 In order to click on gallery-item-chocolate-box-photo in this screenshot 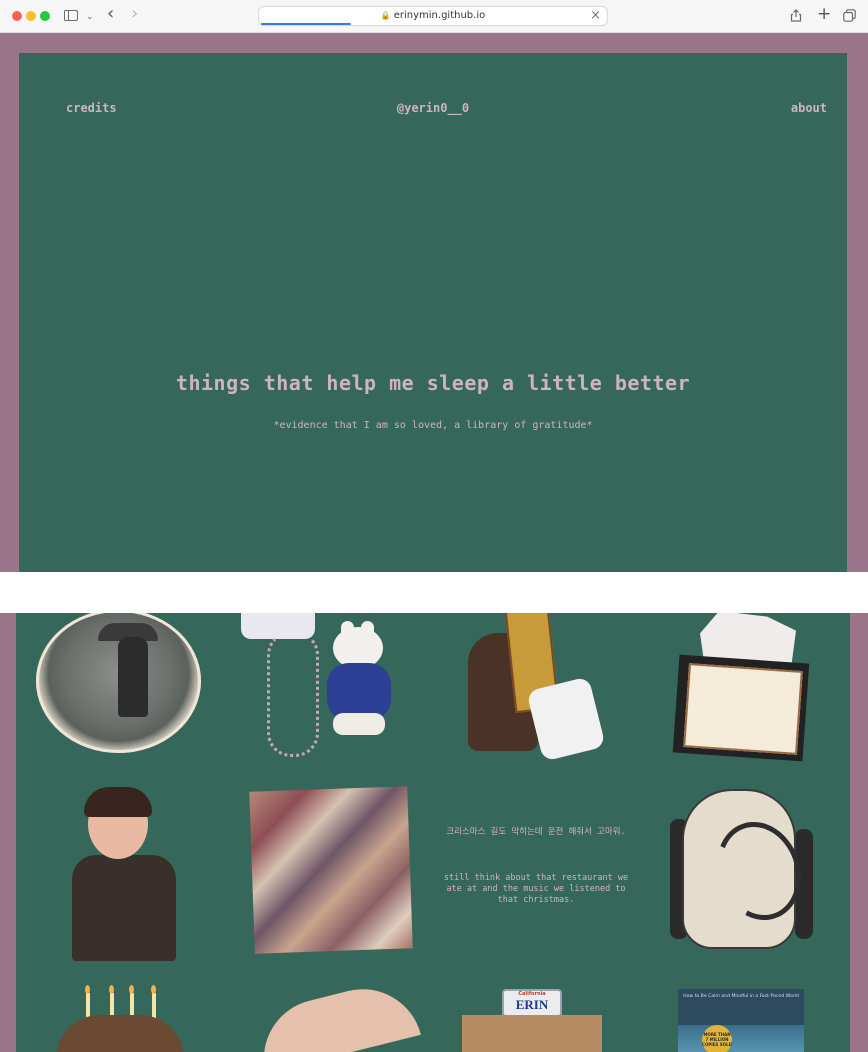, I will do `click(535, 687)`.